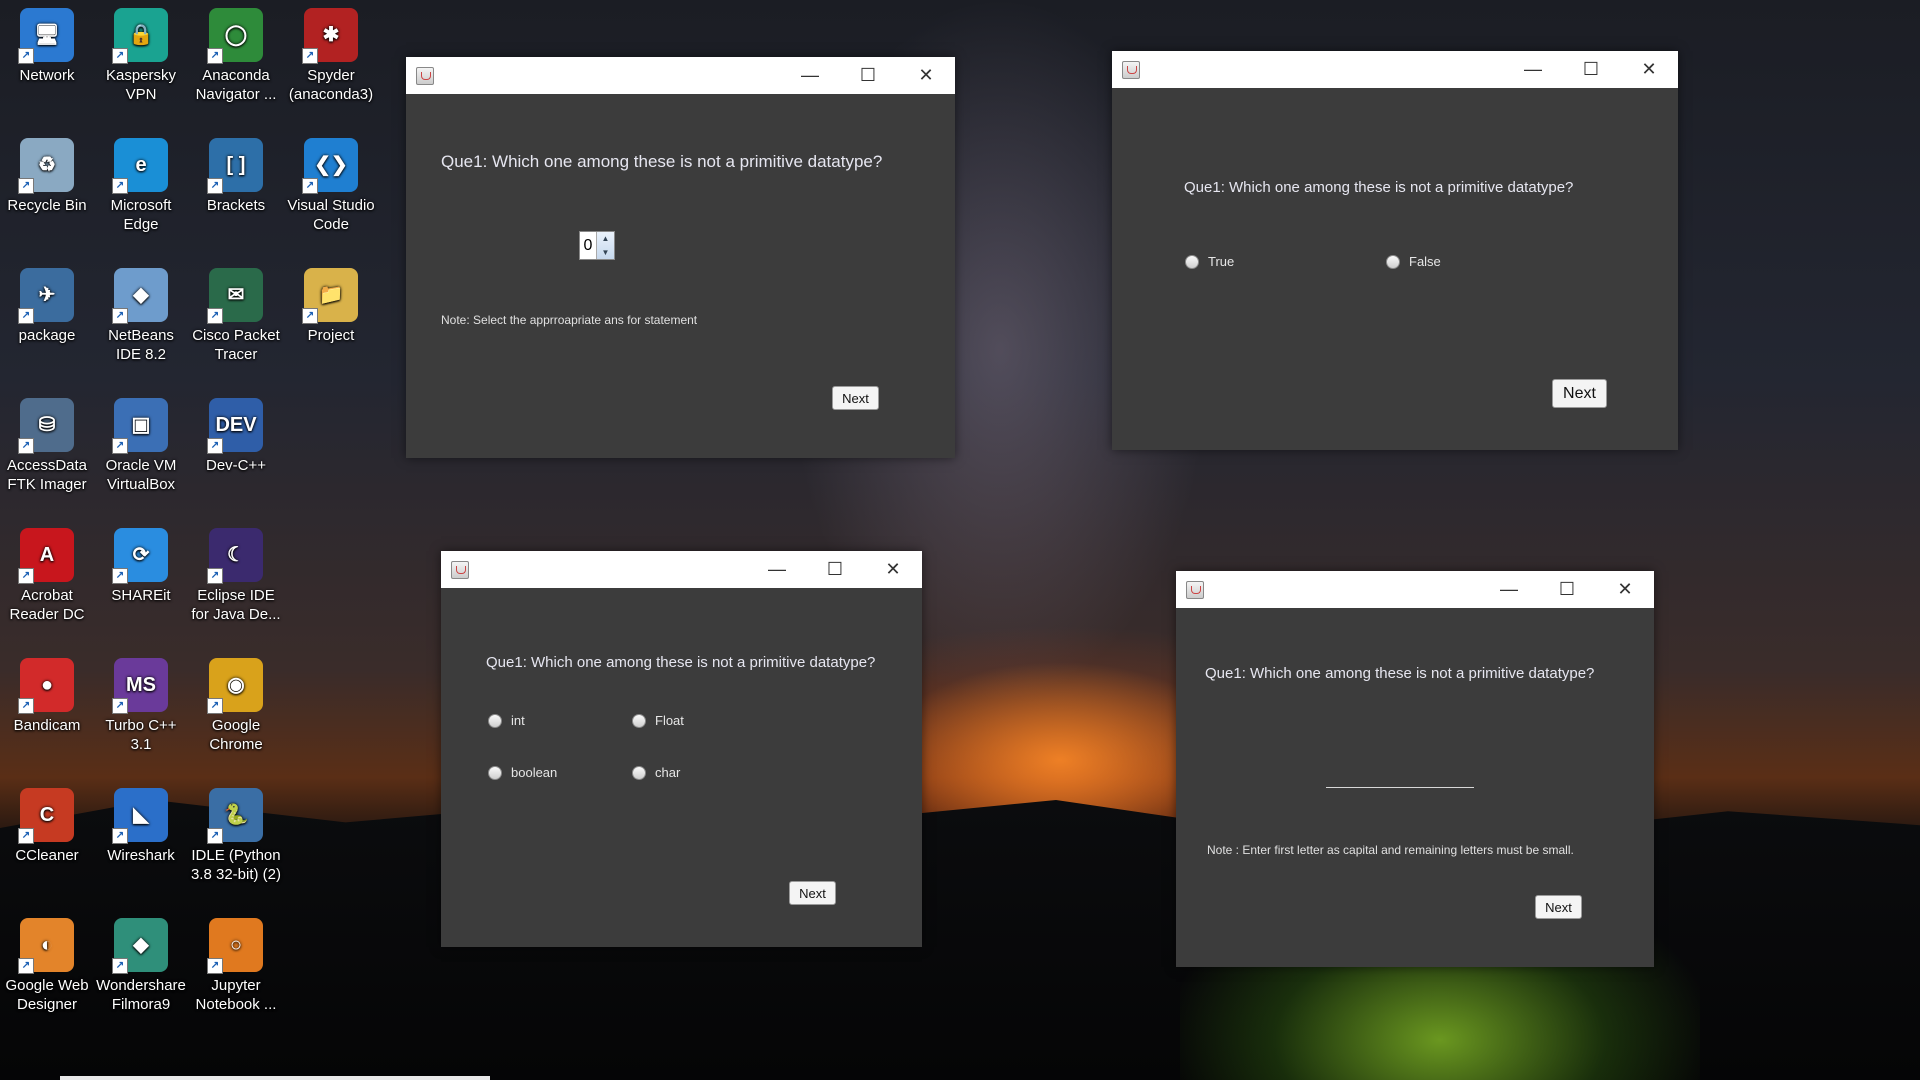 The height and width of the screenshot is (1080, 1920). Describe the element at coordinates (522, 772) in the screenshot. I see `radio-option-boolean: boolean` at that location.